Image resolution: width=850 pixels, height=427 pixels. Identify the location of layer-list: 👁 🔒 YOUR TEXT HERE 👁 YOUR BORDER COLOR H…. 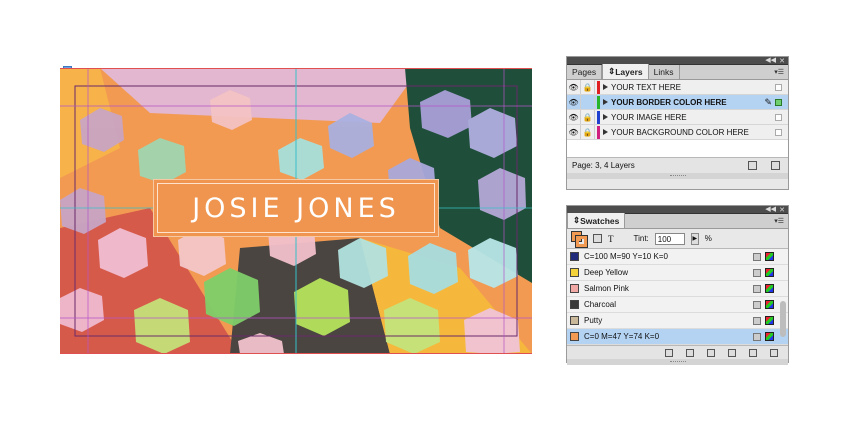
(677, 118).